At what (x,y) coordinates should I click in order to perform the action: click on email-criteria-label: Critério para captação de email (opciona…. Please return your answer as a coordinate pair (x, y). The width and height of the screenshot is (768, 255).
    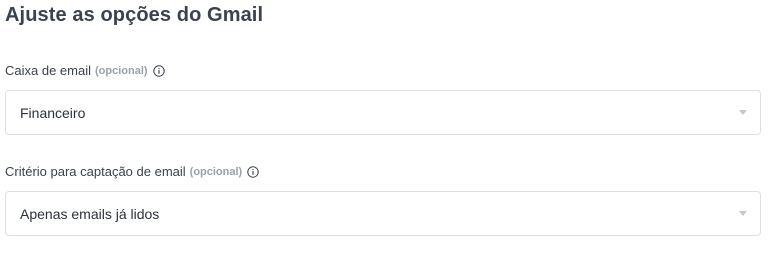
    Looking at the image, I should click on (132, 171).